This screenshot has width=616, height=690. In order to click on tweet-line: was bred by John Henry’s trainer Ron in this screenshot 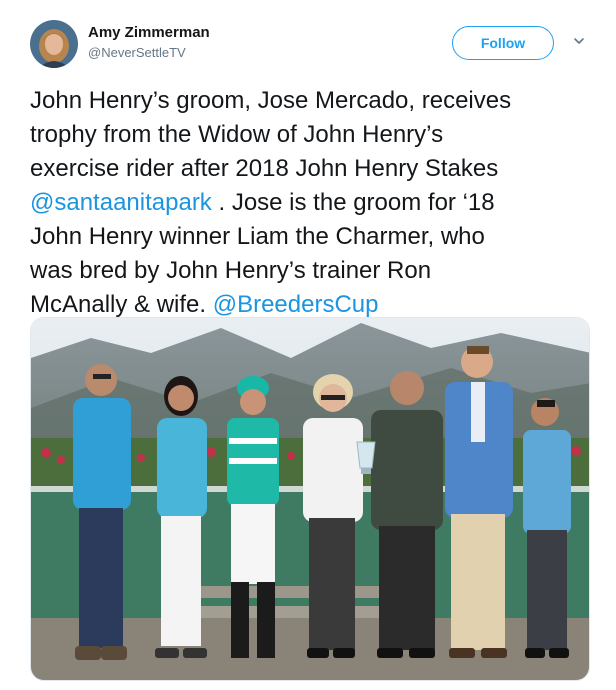, I will do `click(310, 271)`.